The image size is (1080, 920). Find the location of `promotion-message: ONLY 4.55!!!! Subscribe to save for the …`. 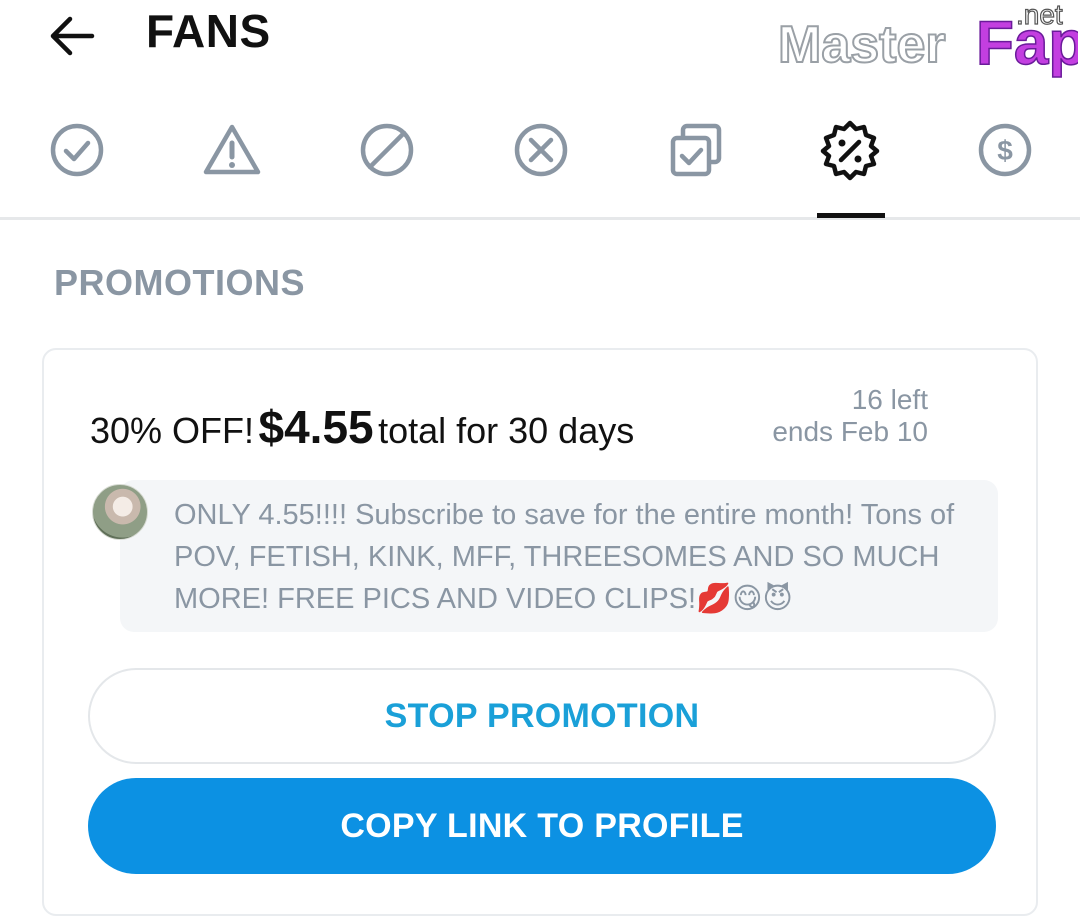

promotion-message: ONLY 4.55!!!! Subscribe to save for the … is located at coordinates (564, 557).